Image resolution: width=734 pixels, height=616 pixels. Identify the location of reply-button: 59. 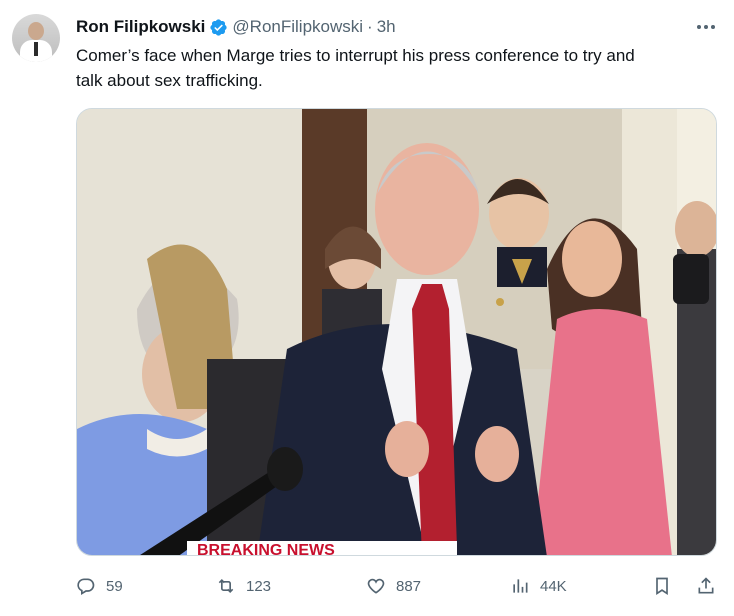
(99, 586).